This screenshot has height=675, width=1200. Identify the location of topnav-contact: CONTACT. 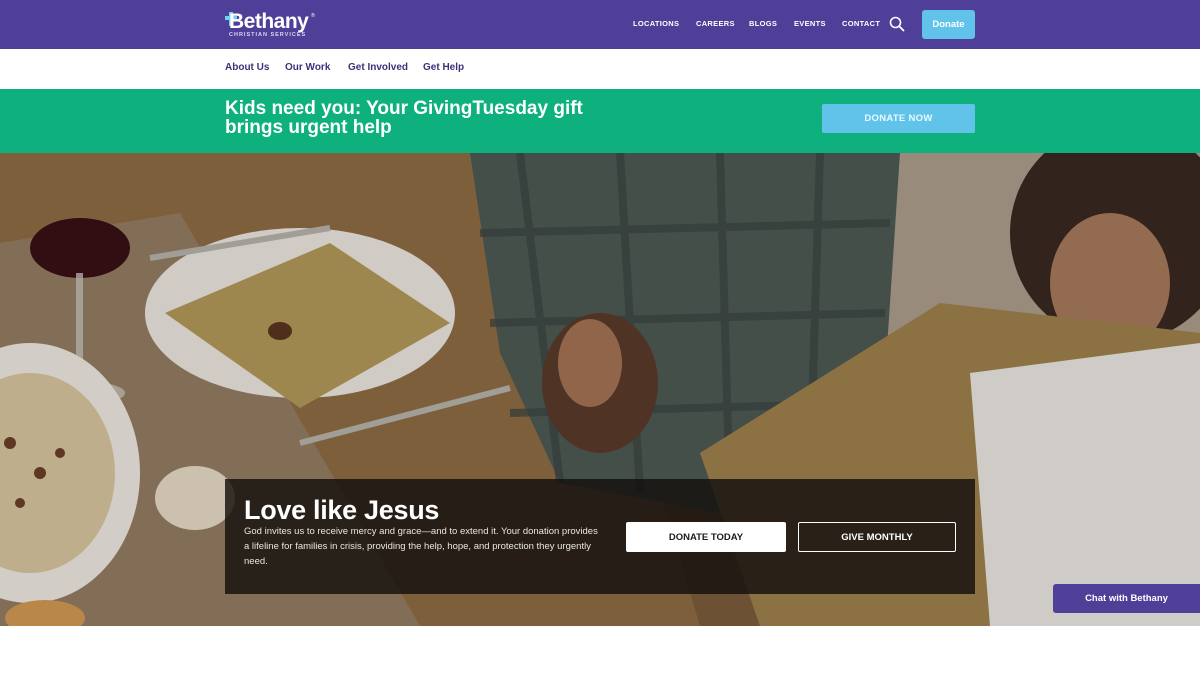
(861, 23).